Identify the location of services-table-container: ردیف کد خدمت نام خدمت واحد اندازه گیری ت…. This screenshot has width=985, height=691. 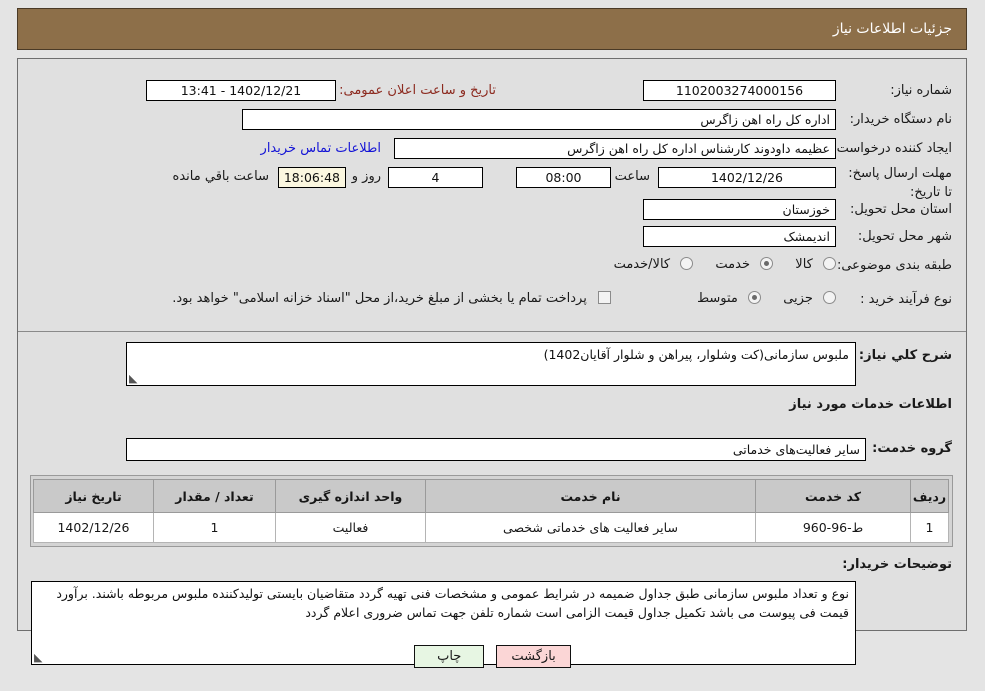
(491, 511).